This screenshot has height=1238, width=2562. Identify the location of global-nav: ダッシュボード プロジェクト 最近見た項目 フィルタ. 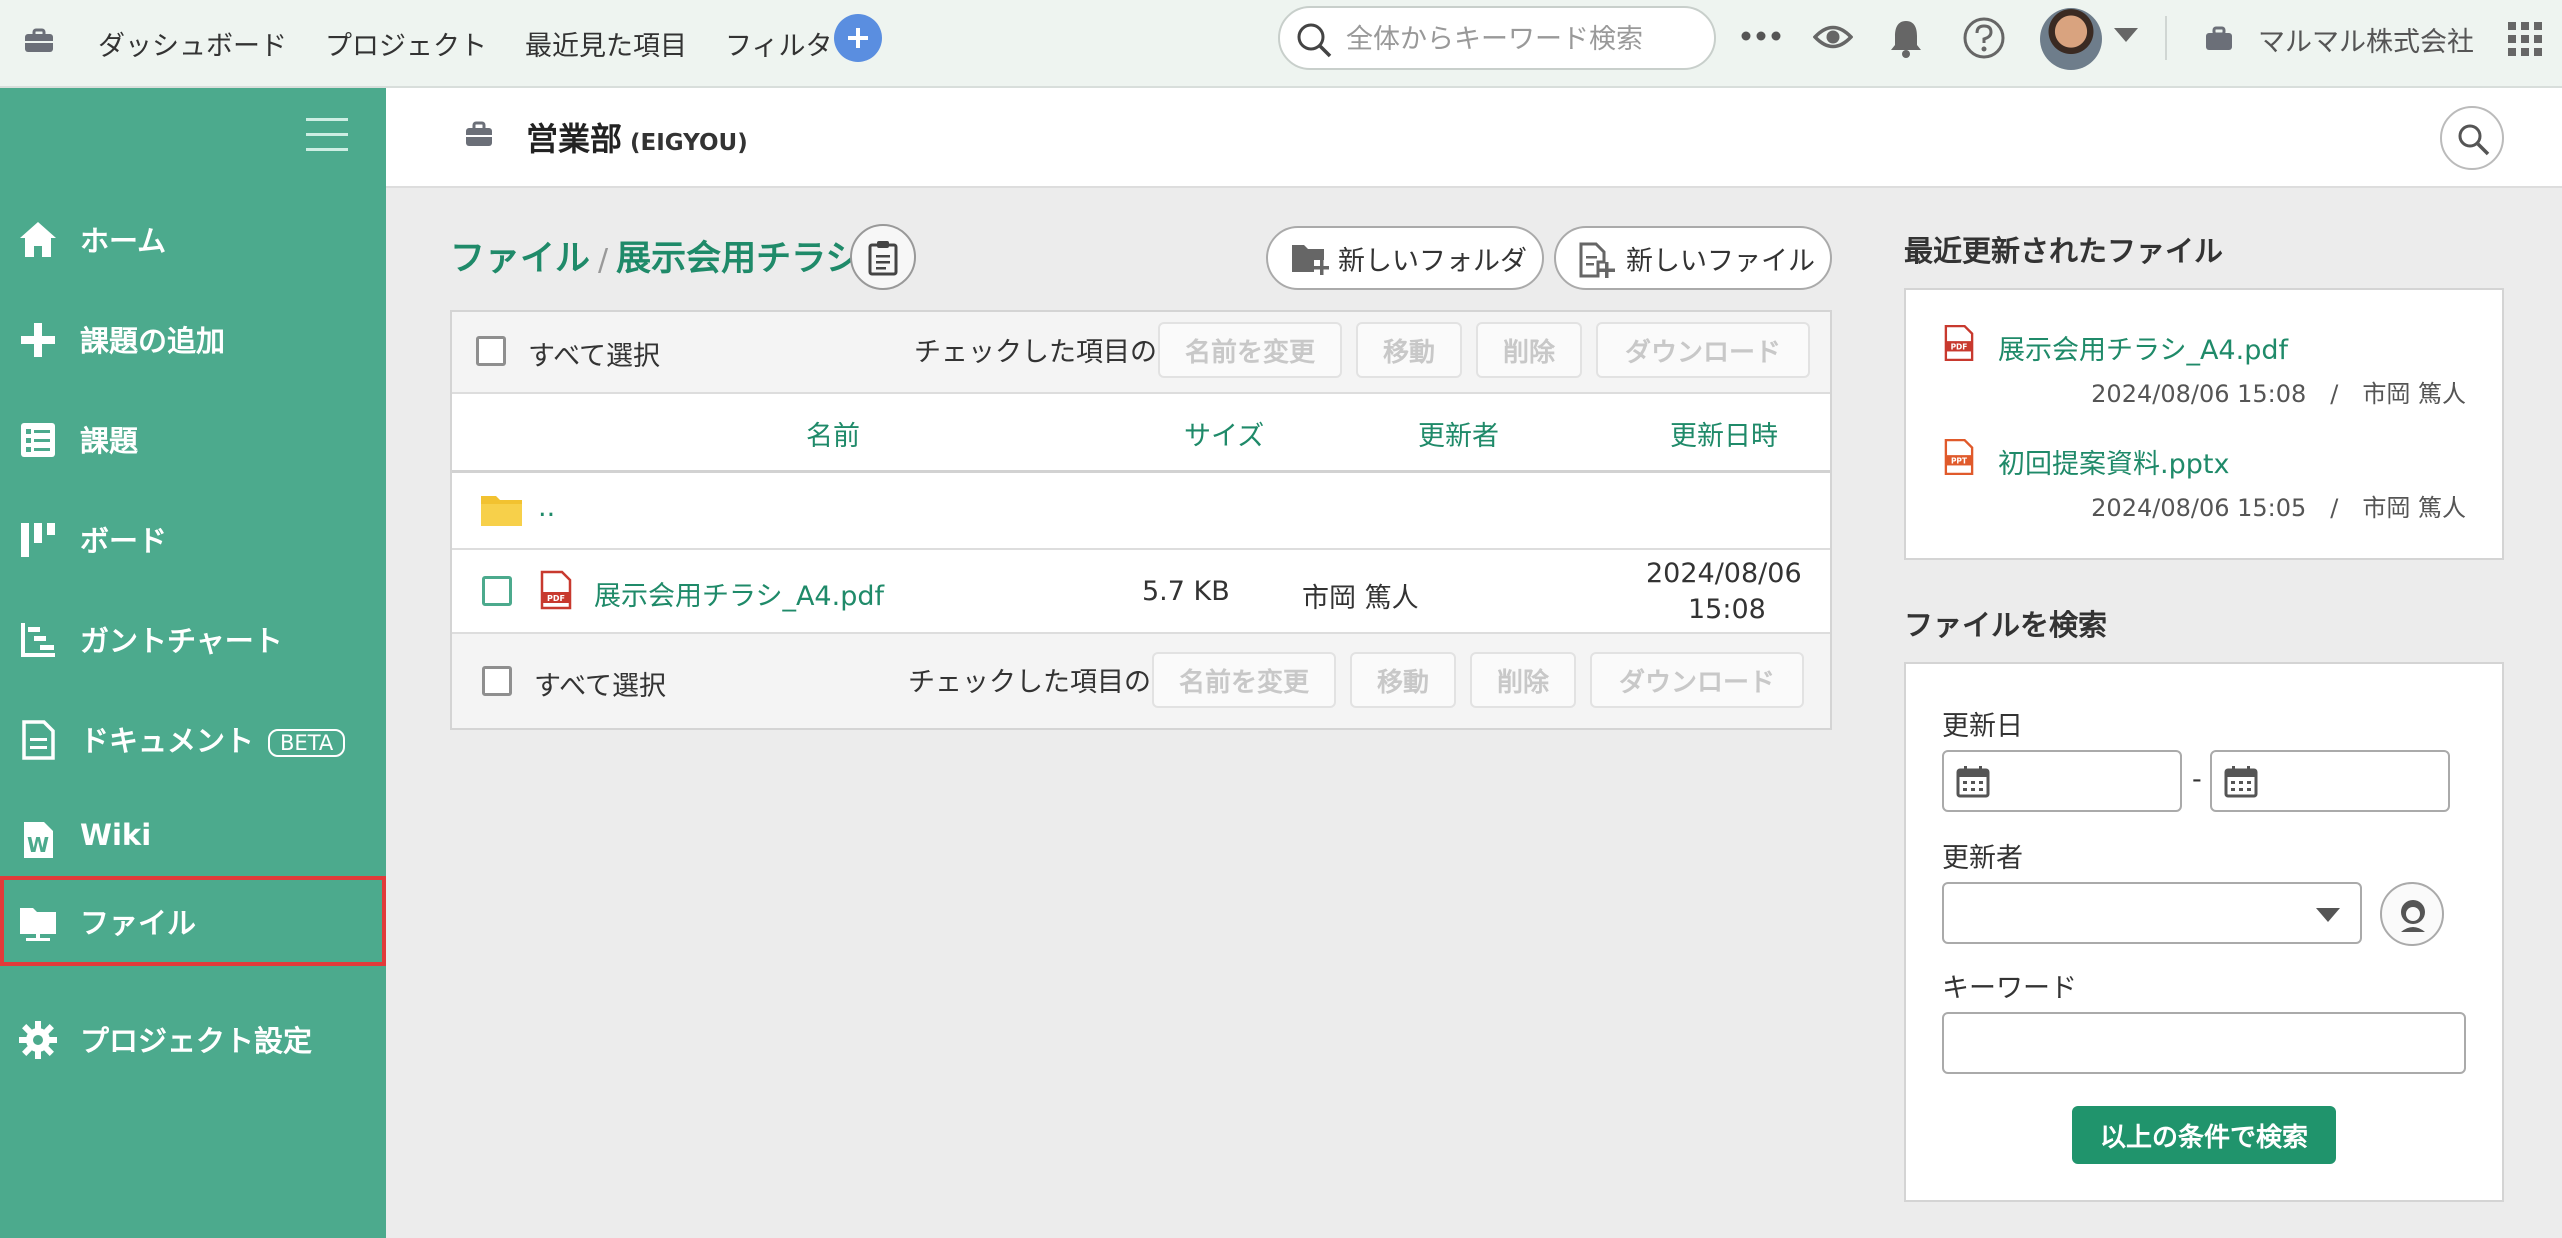
(465, 43).